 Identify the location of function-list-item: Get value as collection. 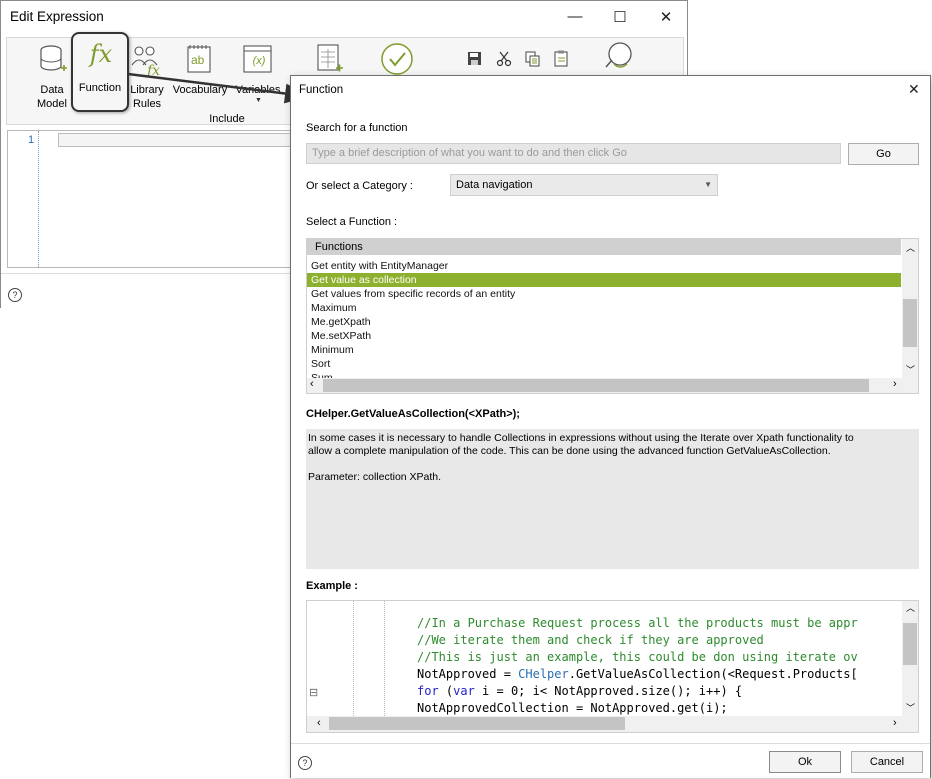
(604, 280).